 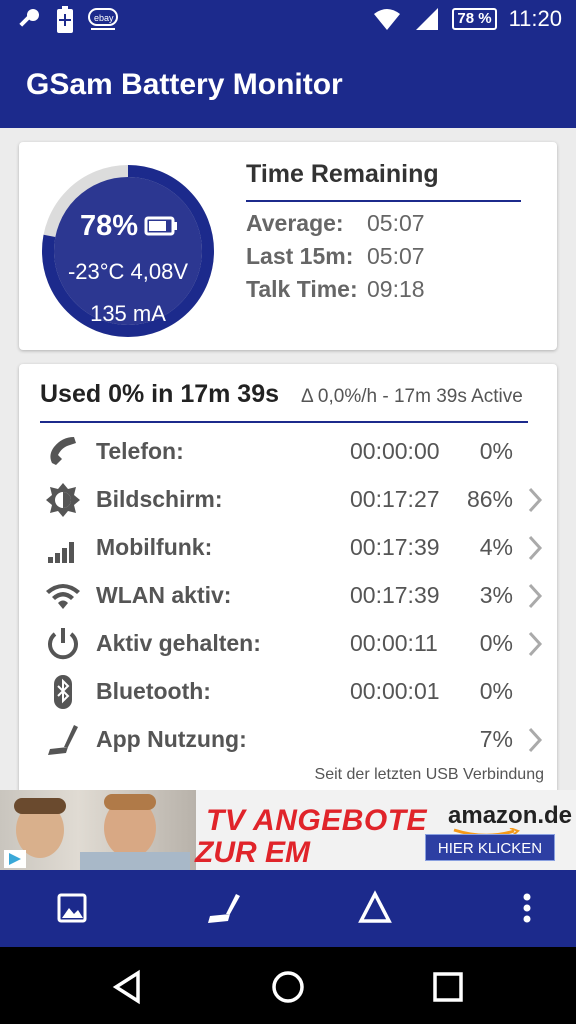 What do you see at coordinates (61, 552) in the screenshot?
I see `cell-signal-icon` at bounding box center [61, 552].